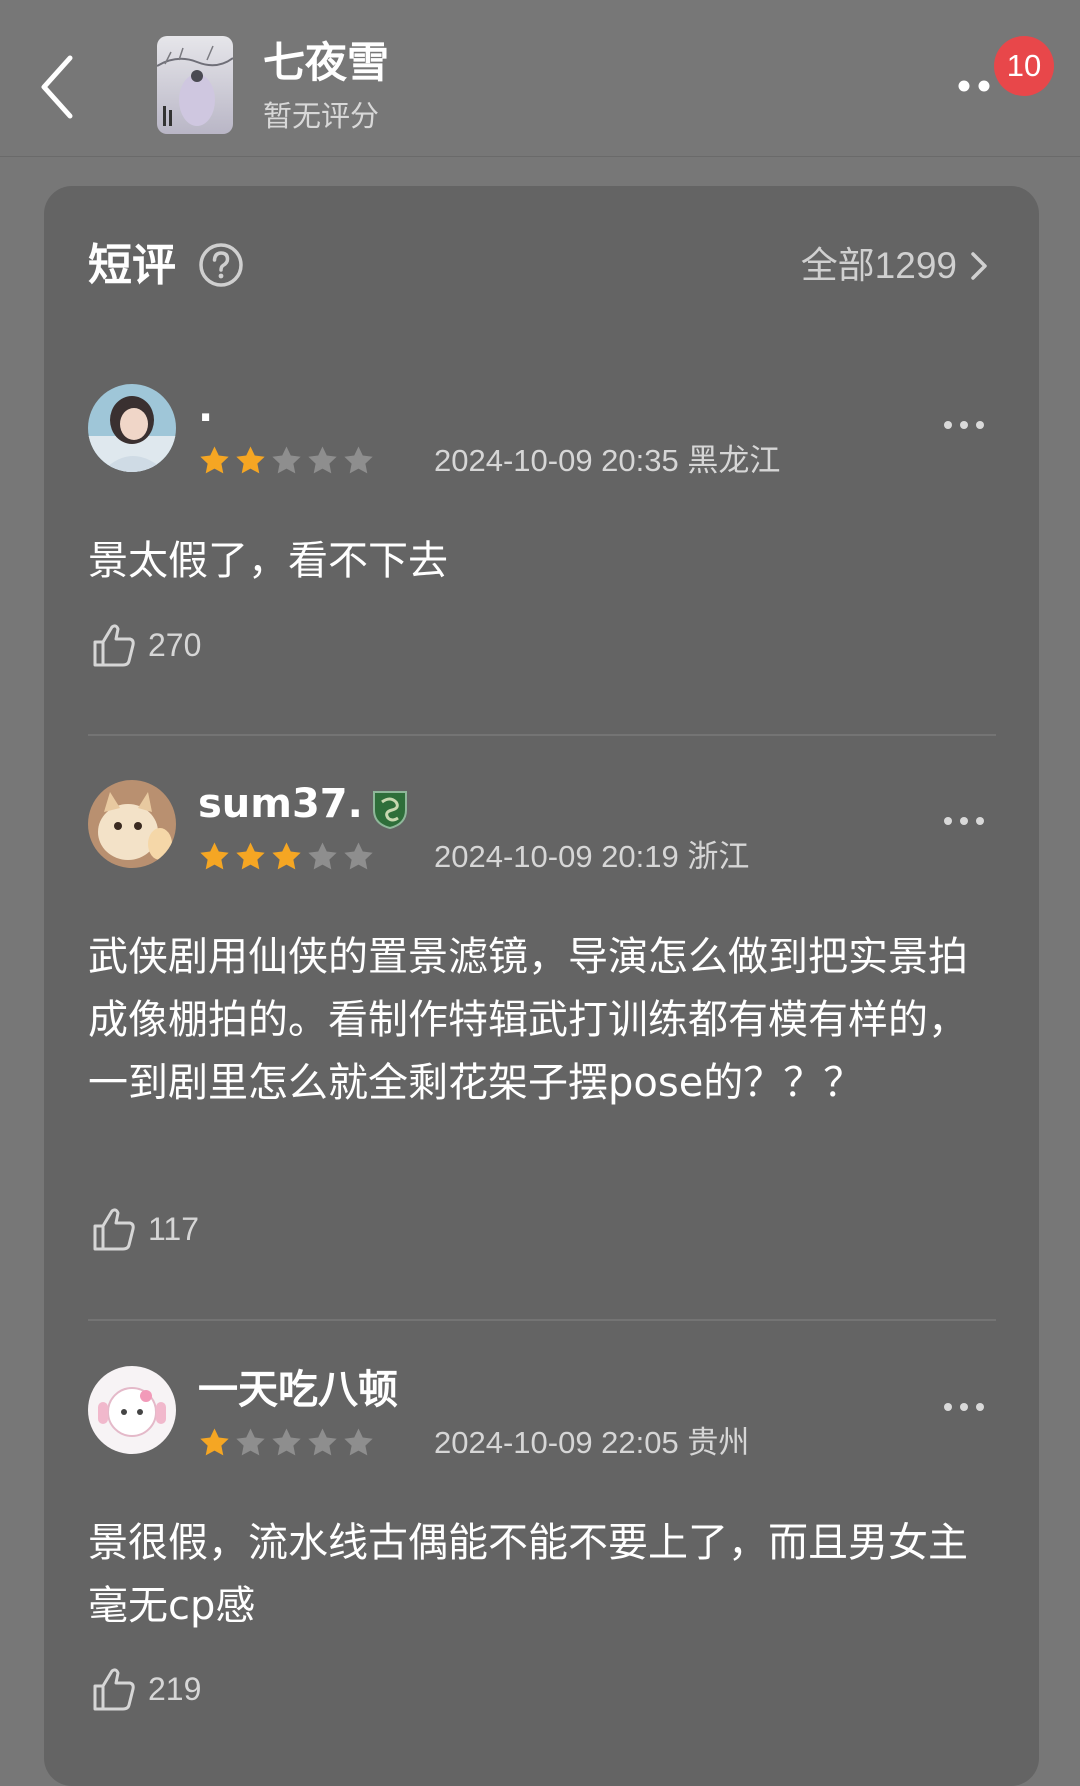  Describe the element at coordinates (146, 1689) in the screenshot. I see `like-button: 219` at that location.